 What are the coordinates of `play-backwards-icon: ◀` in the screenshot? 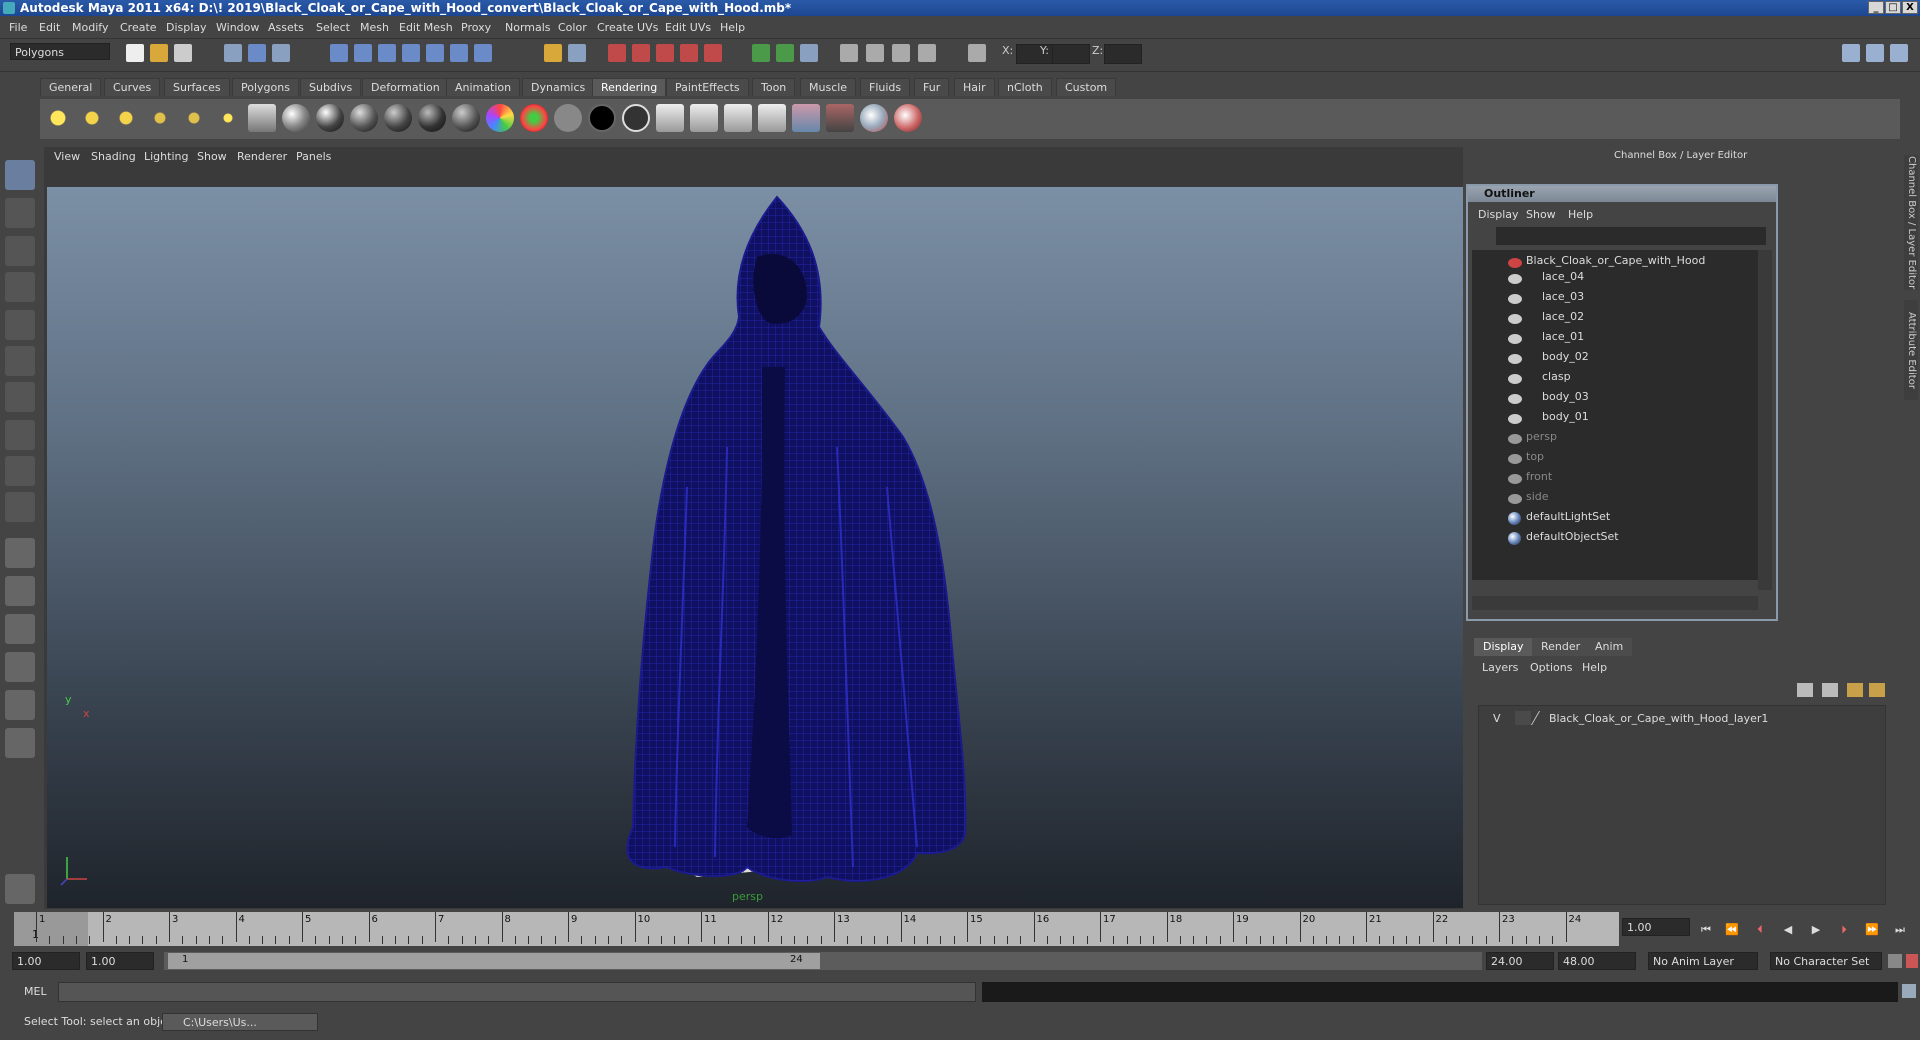 It's located at (1788, 930).